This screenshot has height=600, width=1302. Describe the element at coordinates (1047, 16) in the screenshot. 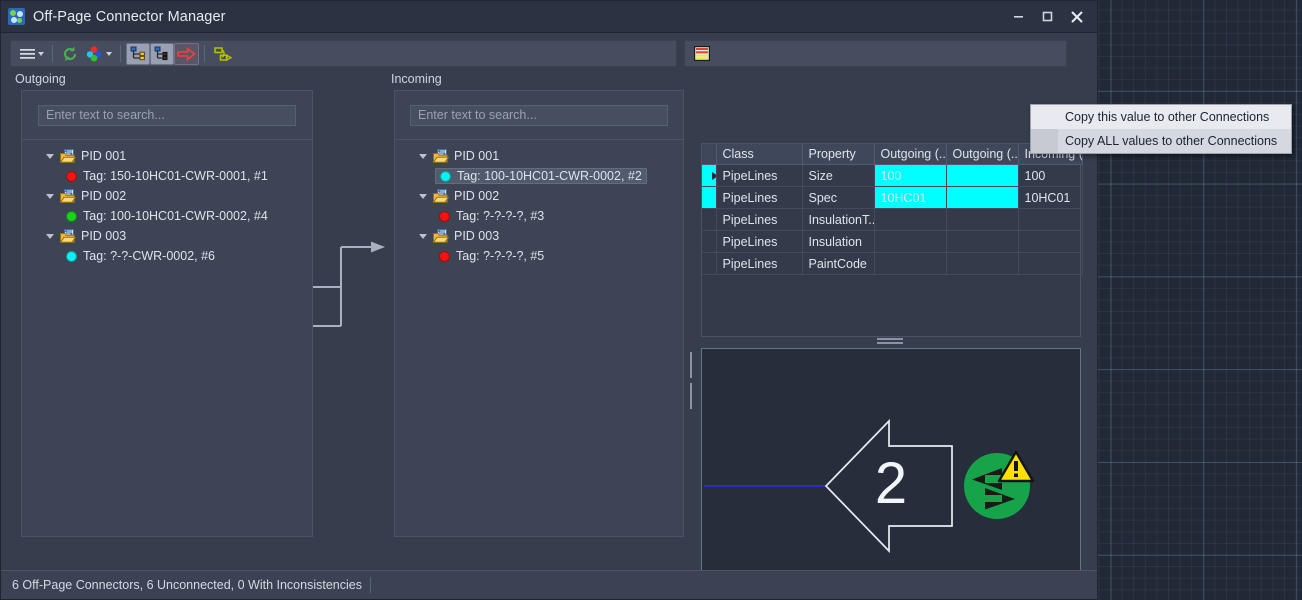

I see `maximize-button` at that location.